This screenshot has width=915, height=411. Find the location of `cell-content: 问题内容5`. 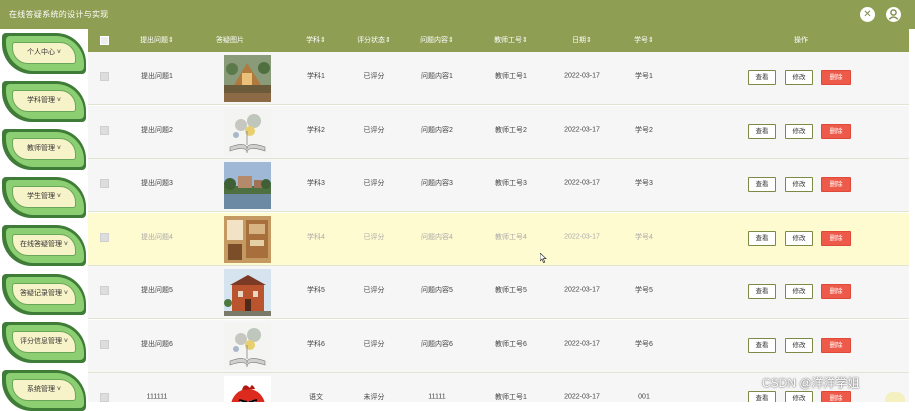

cell-content: 问题内容5 is located at coordinates (437, 290).